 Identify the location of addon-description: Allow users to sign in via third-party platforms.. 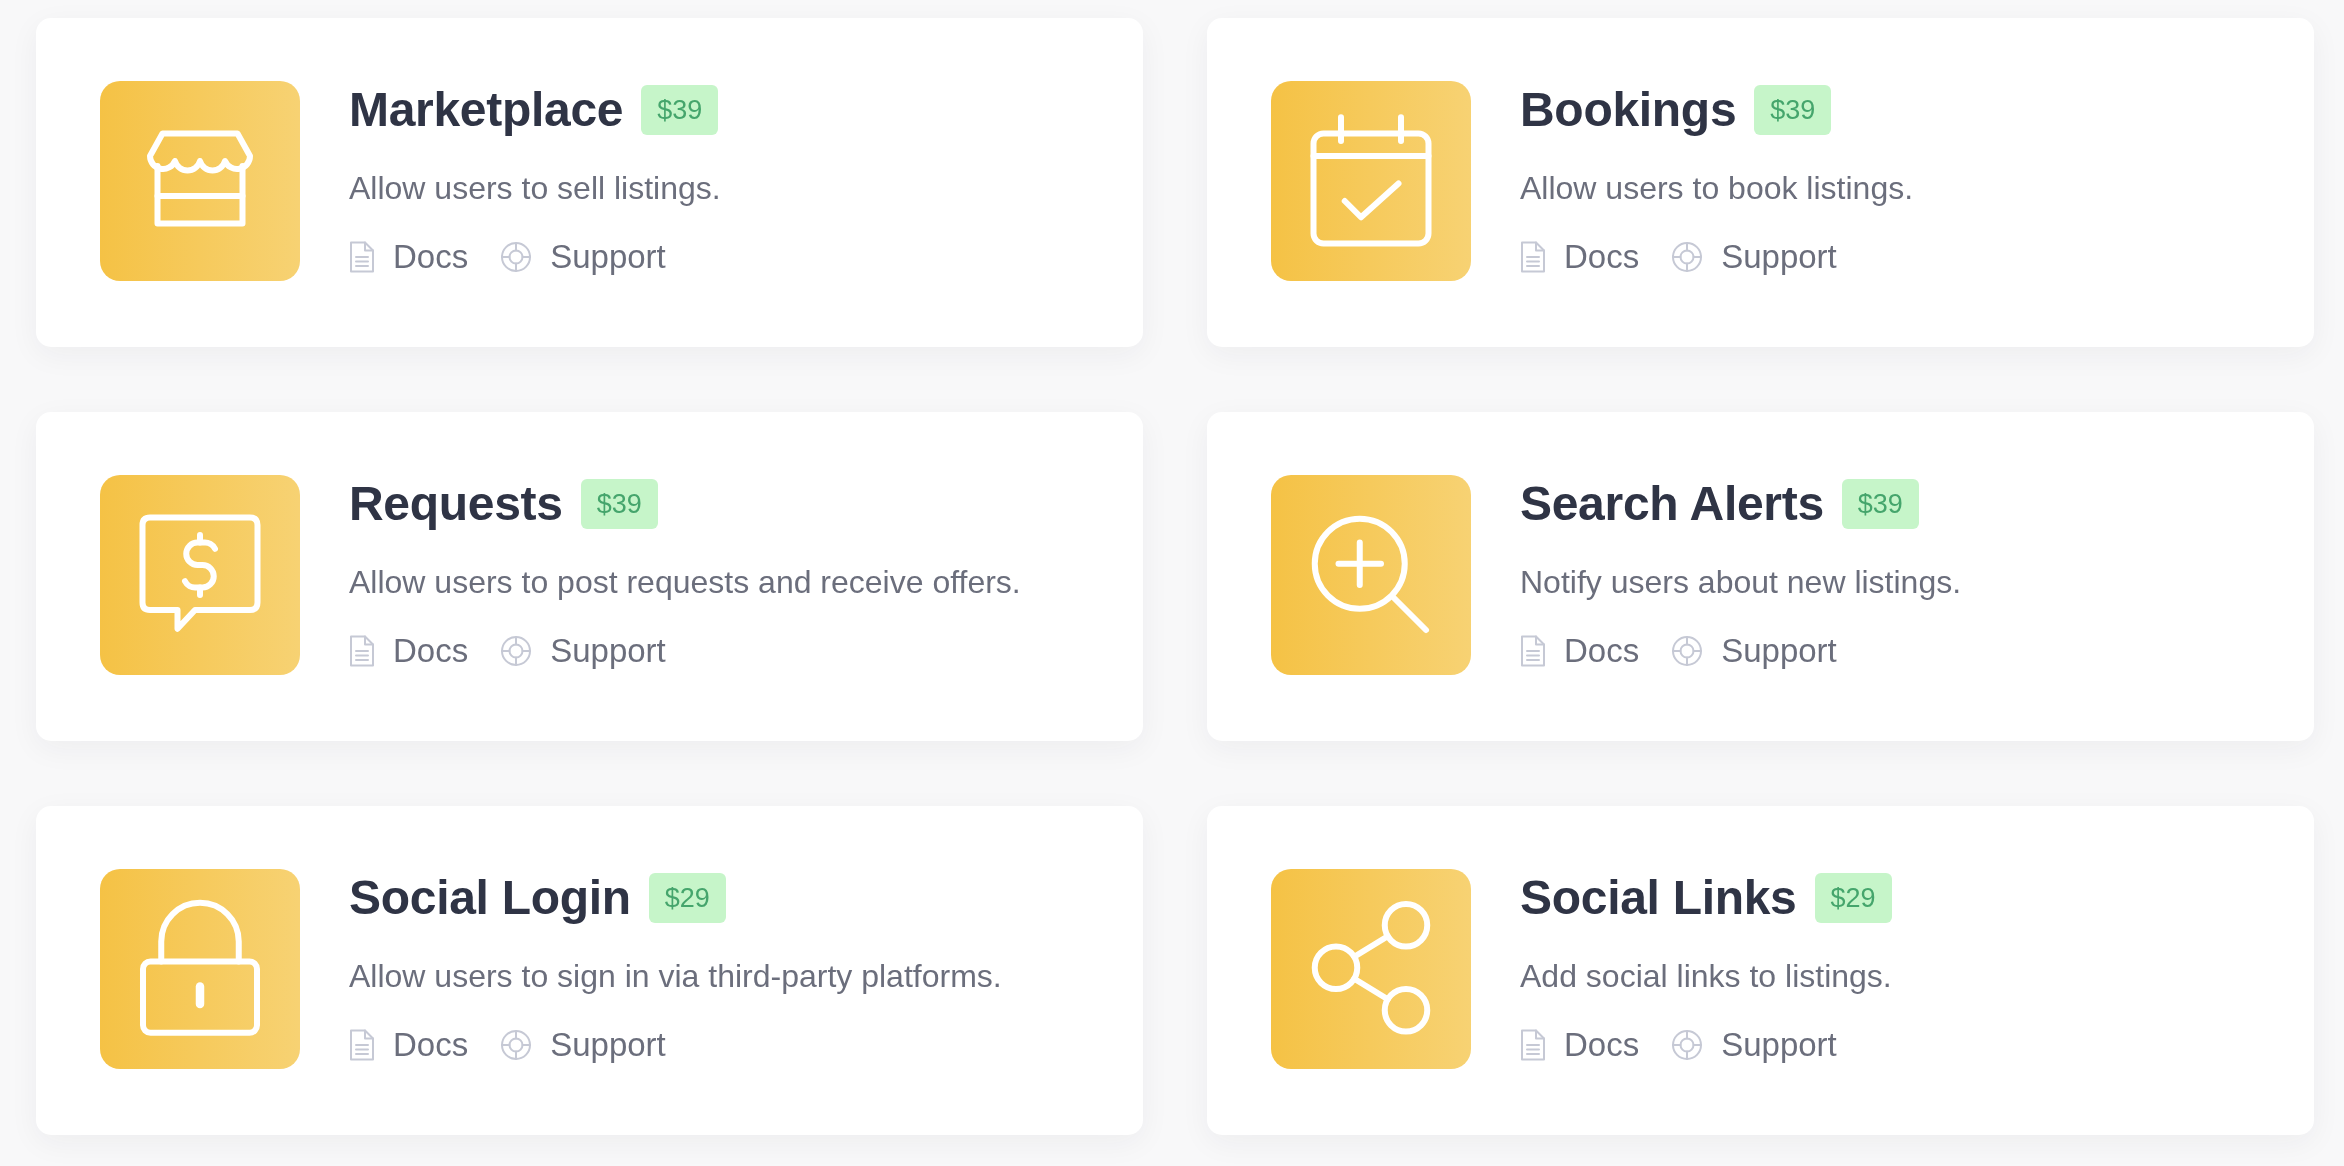
(675, 976).